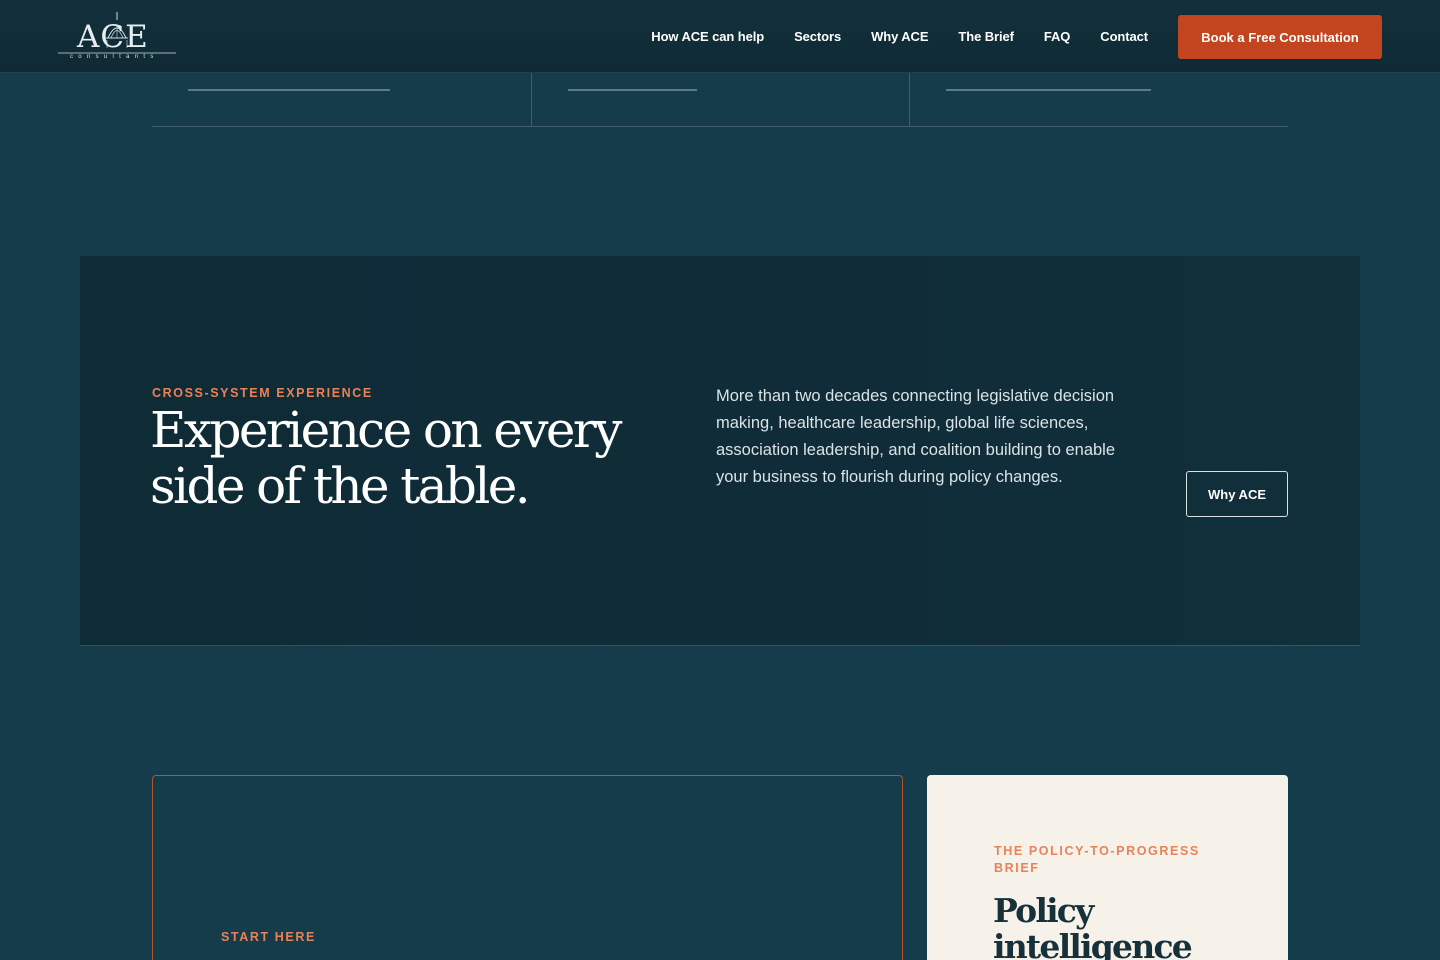 This screenshot has width=1440, height=960. What do you see at coordinates (986, 36) in the screenshot?
I see `nav-the-brief: The Brief` at bounding box center [986, 36].